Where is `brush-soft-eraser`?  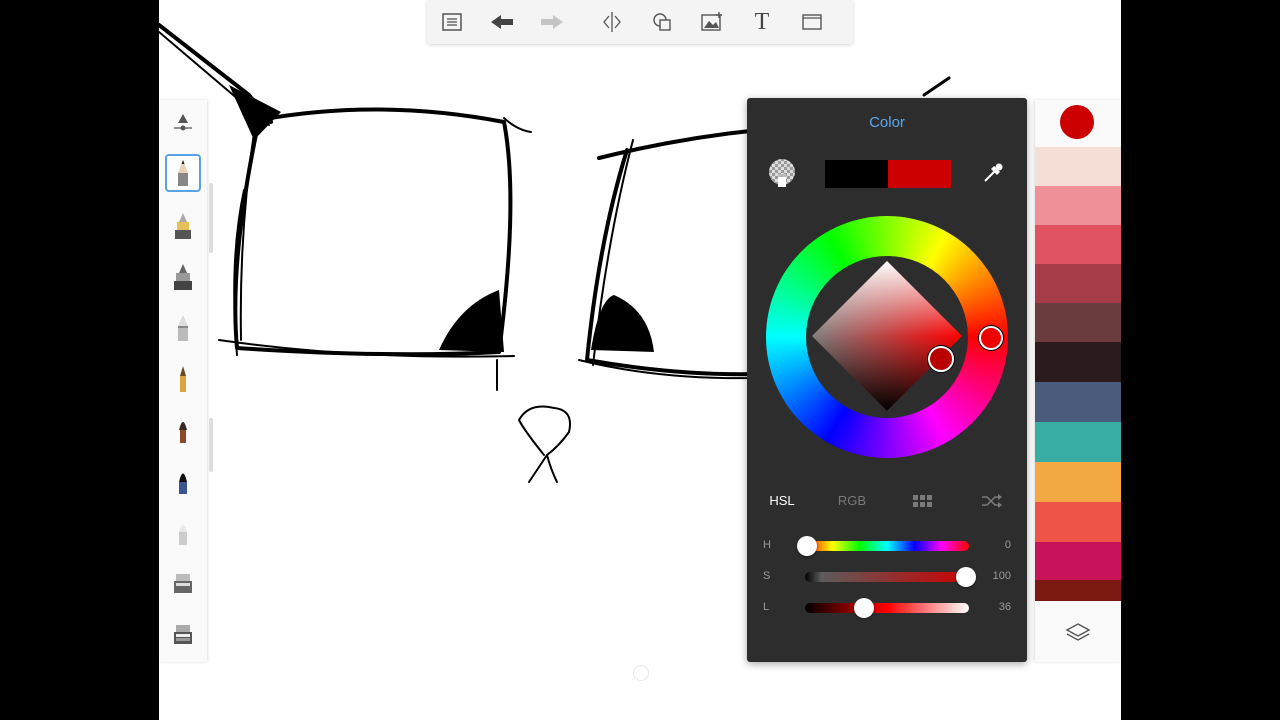 brush-soft-eraser is located at coordinates (183, 531).